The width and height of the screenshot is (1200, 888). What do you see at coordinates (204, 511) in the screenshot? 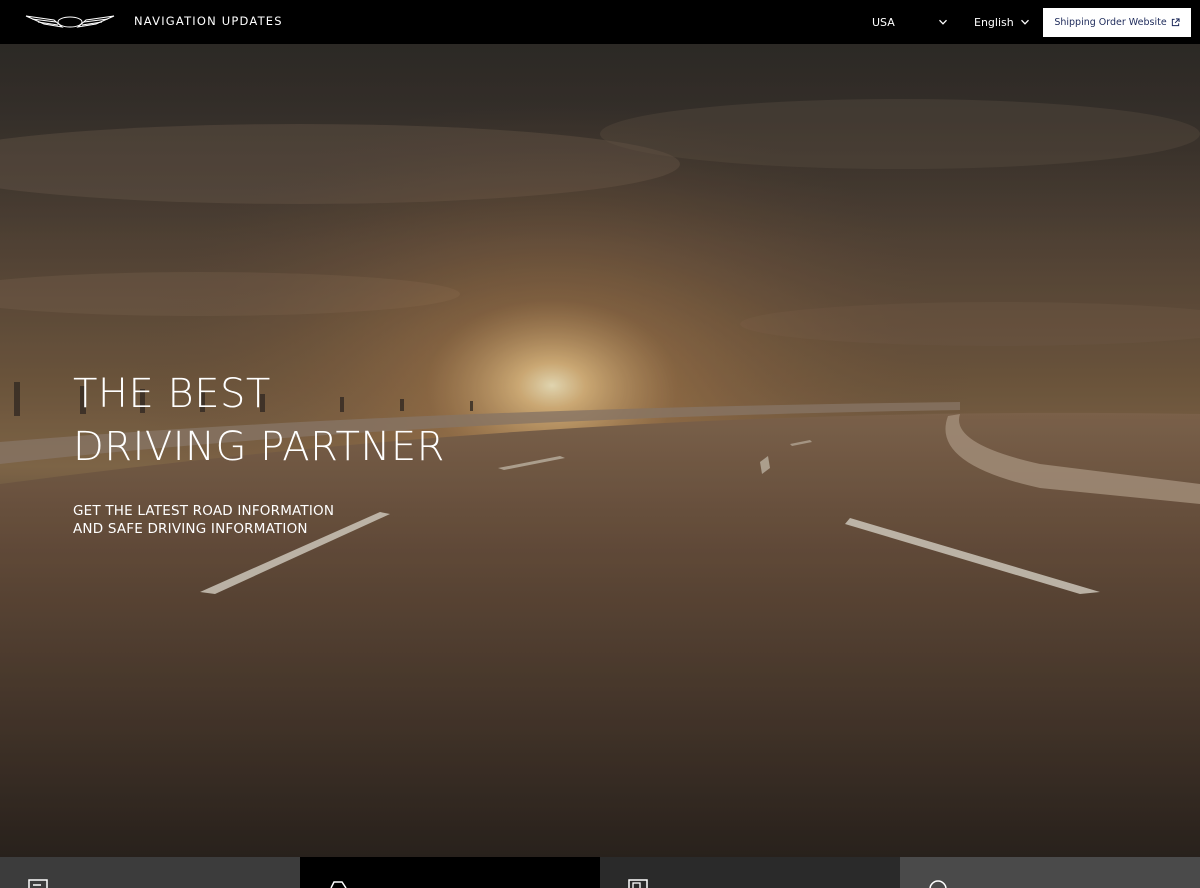
I see `hero-subtitle-line1: GET THE LATEST ROAD INFORMATION` at bounding box center [204, 511].